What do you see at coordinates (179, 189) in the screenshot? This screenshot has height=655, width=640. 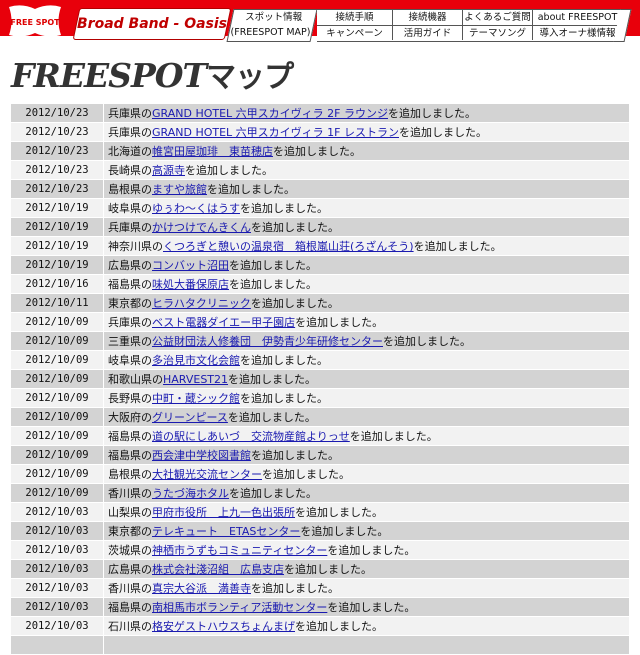 I see `entry-spot-link: ますや旅館` at bounding box center [179, 189].